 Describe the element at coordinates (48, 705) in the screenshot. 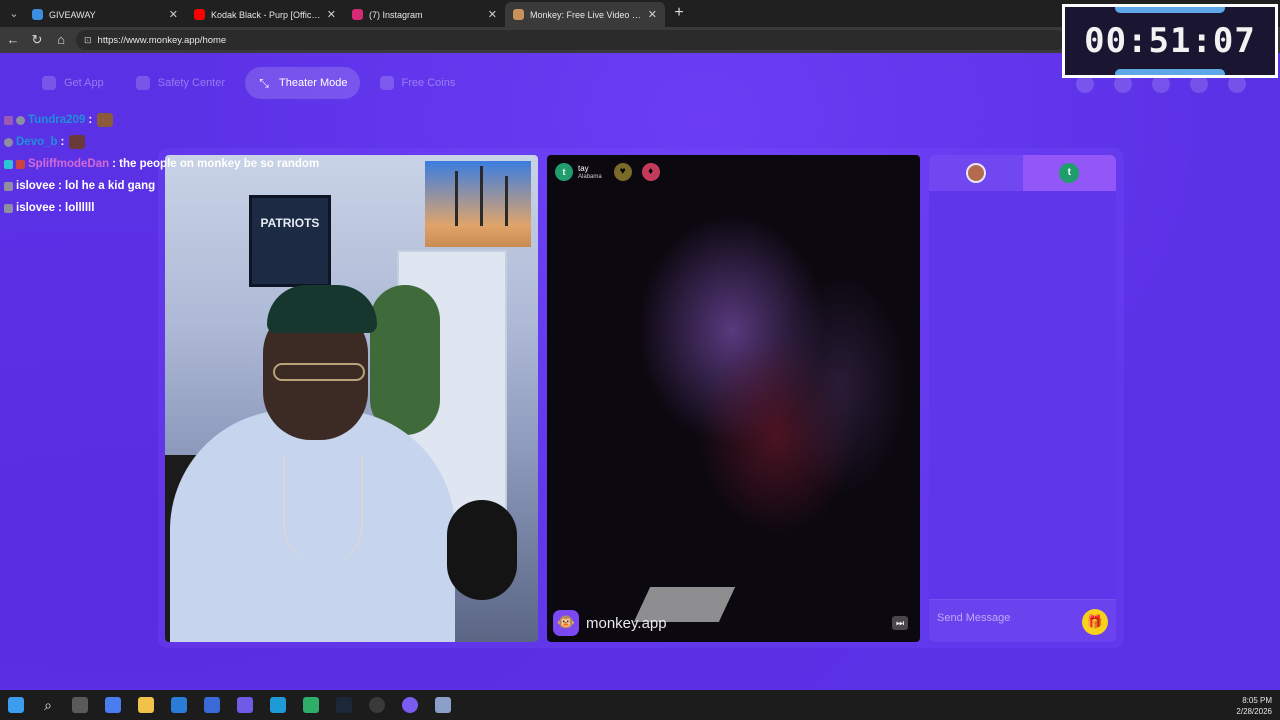

I see `search-icon: ⌕` at that location.